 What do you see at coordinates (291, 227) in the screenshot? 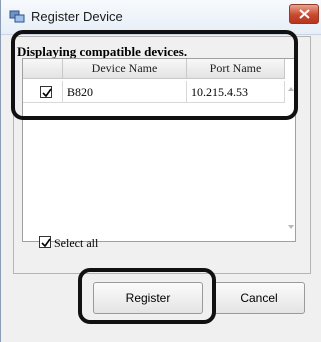
I see `scroll-down-icon` at bounding box center [291, 227].